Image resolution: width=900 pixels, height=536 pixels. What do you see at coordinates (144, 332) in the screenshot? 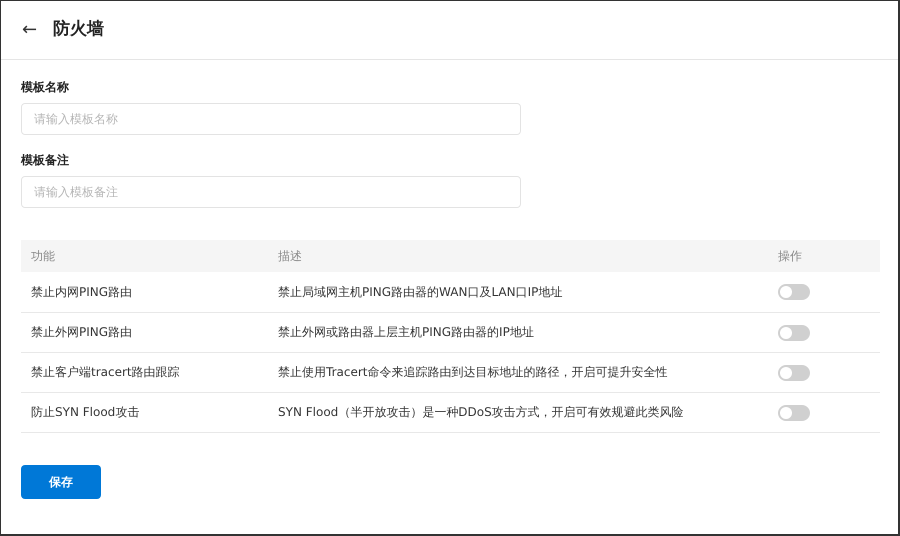
I see `table-cell: 禁止外网PING路由` at bounding box center [144, 332].